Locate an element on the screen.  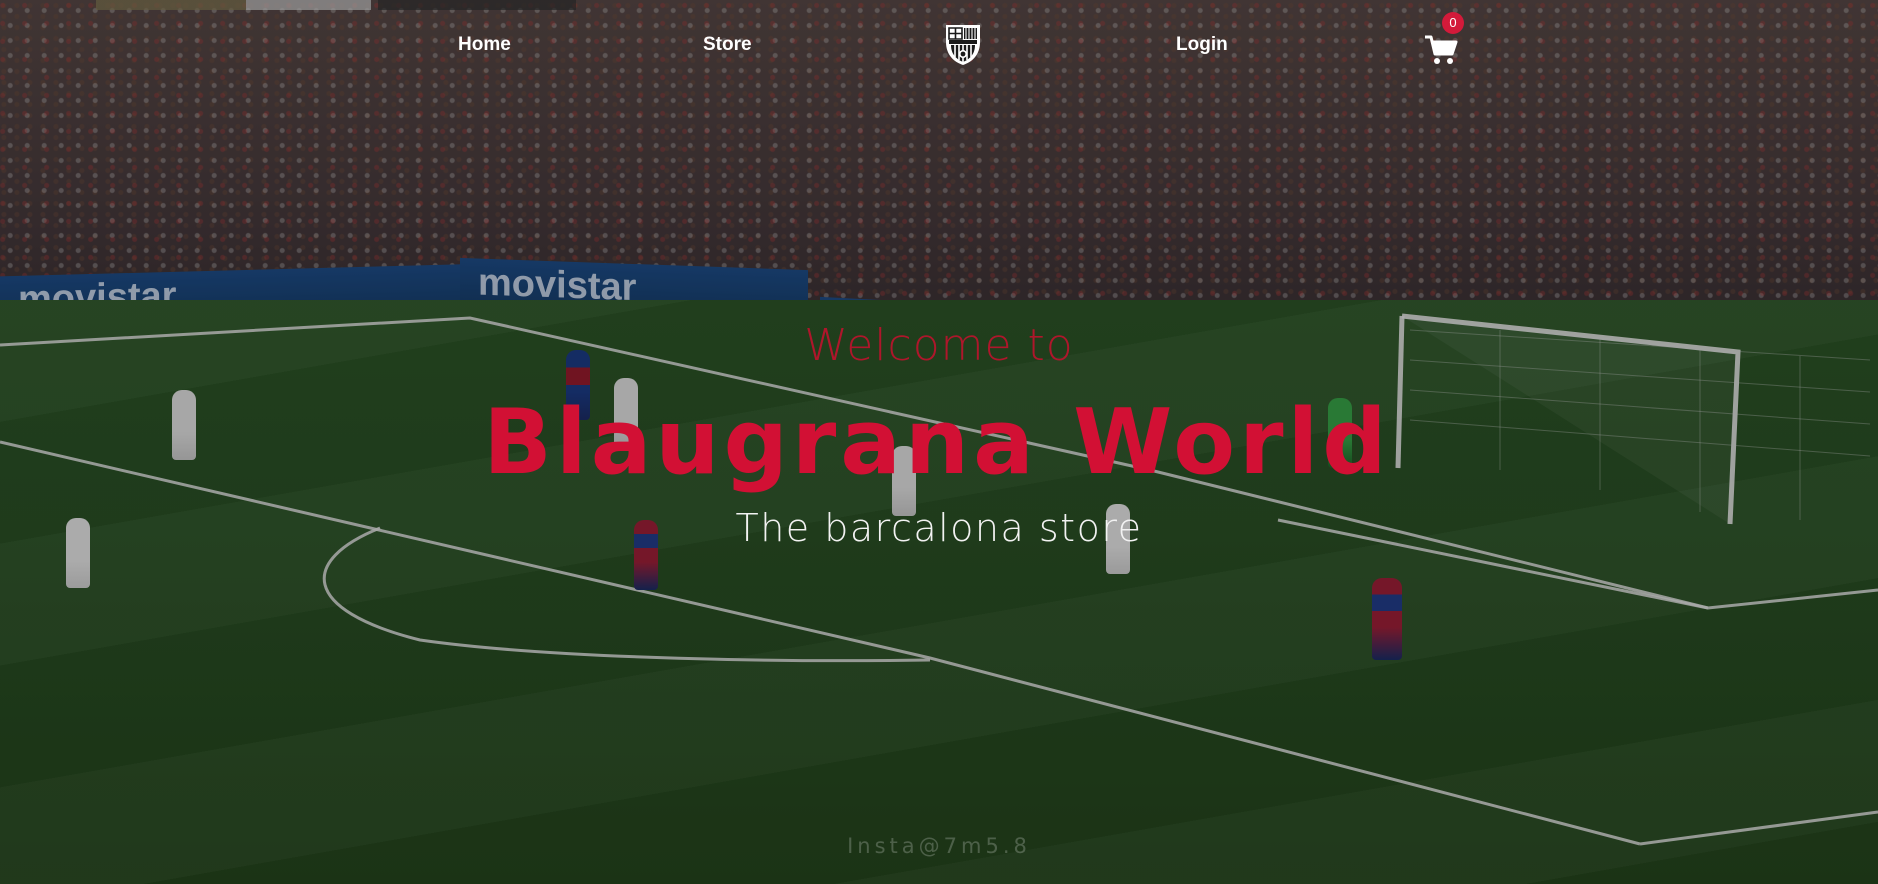
top-navigation: Home Store Login 0 is located at coordinates (939, 45).